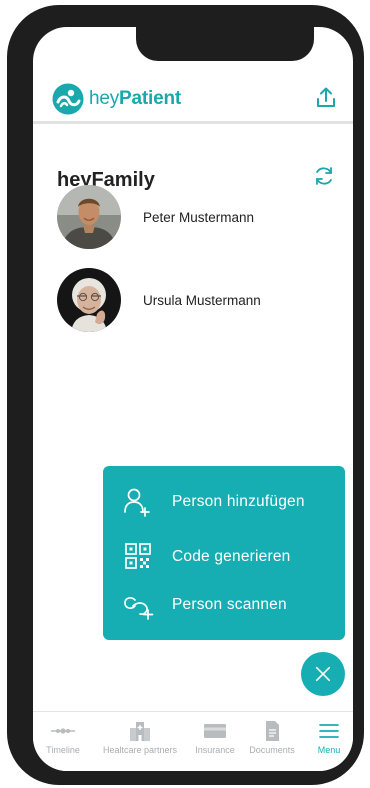 The width and height of the screenshot is (370, 788). I want to click on upload-icon, so click(326, 97).